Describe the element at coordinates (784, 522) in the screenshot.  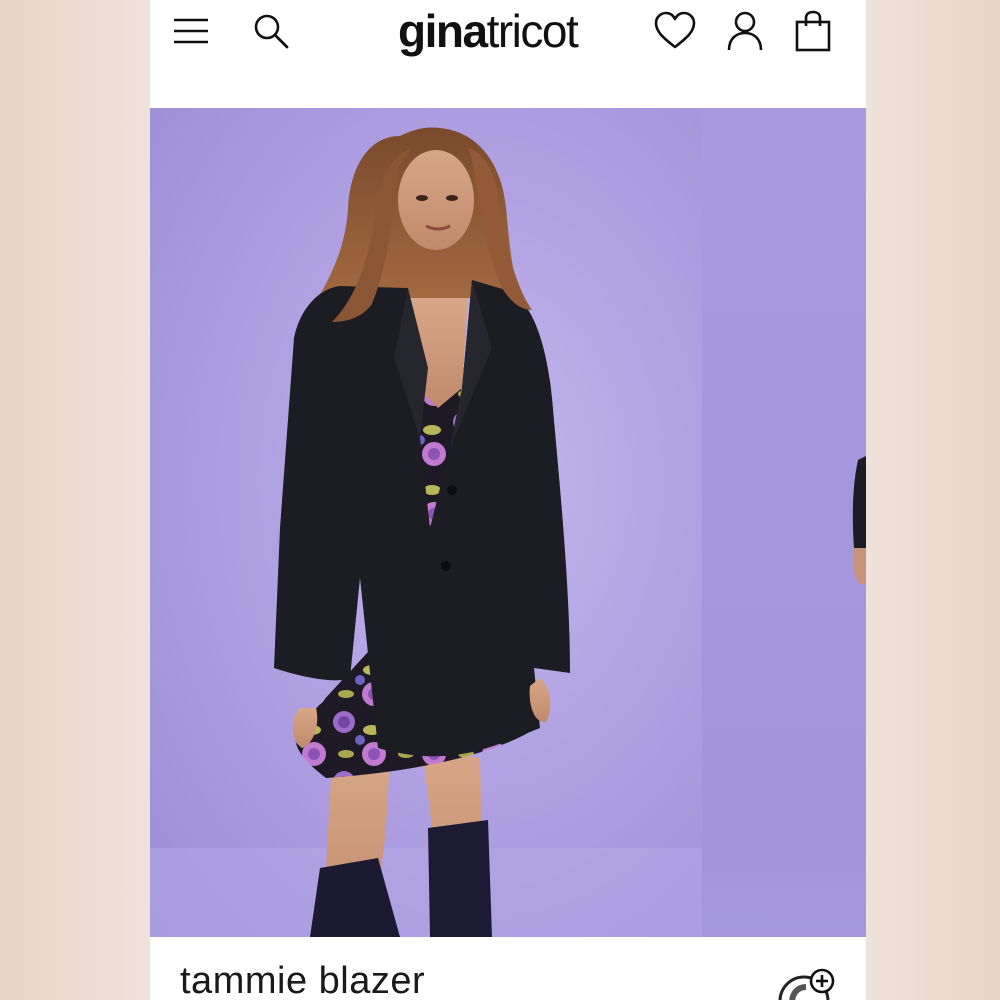
I see `product-image-next-preview` at that location.